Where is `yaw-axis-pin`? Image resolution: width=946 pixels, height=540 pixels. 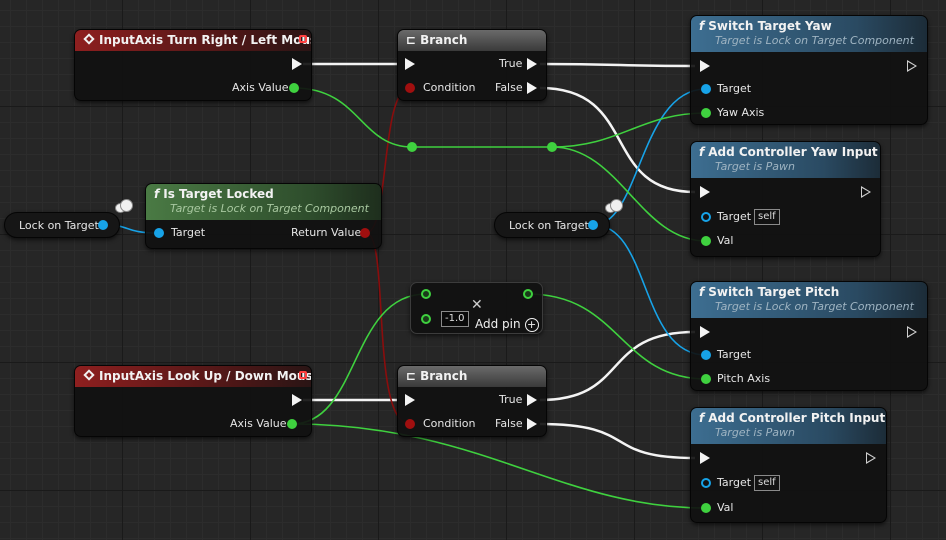
yaw-axis-pin is located at coordinates (706, 113).